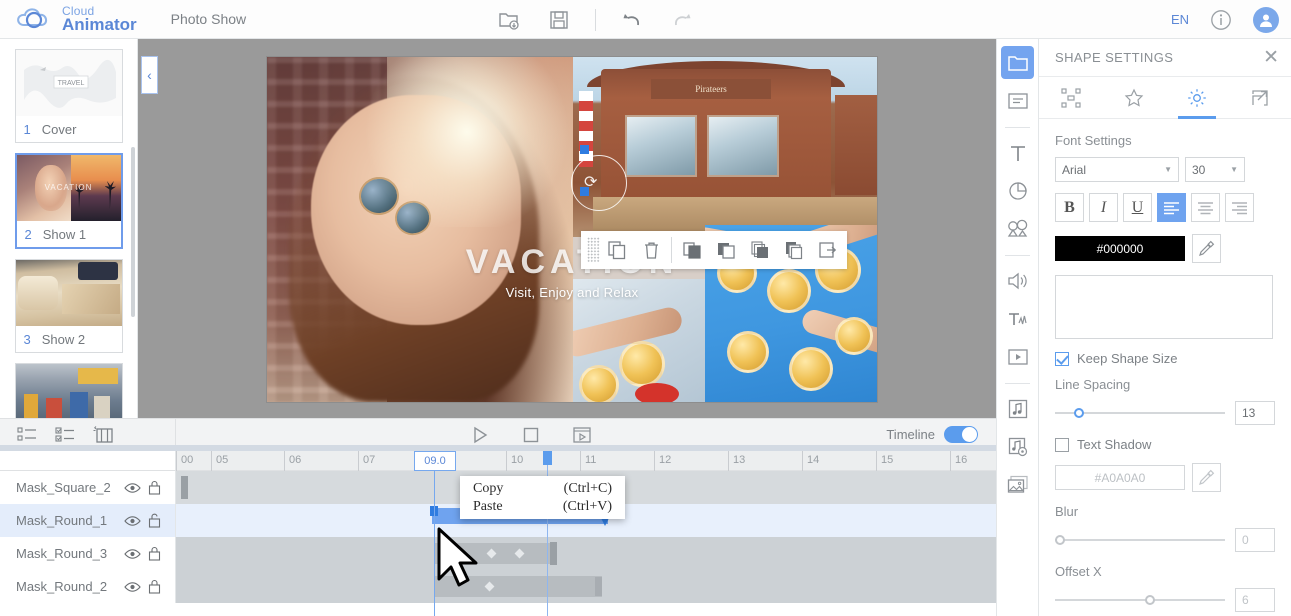  I want to click on delete-trash-icon, so click(651, 250).